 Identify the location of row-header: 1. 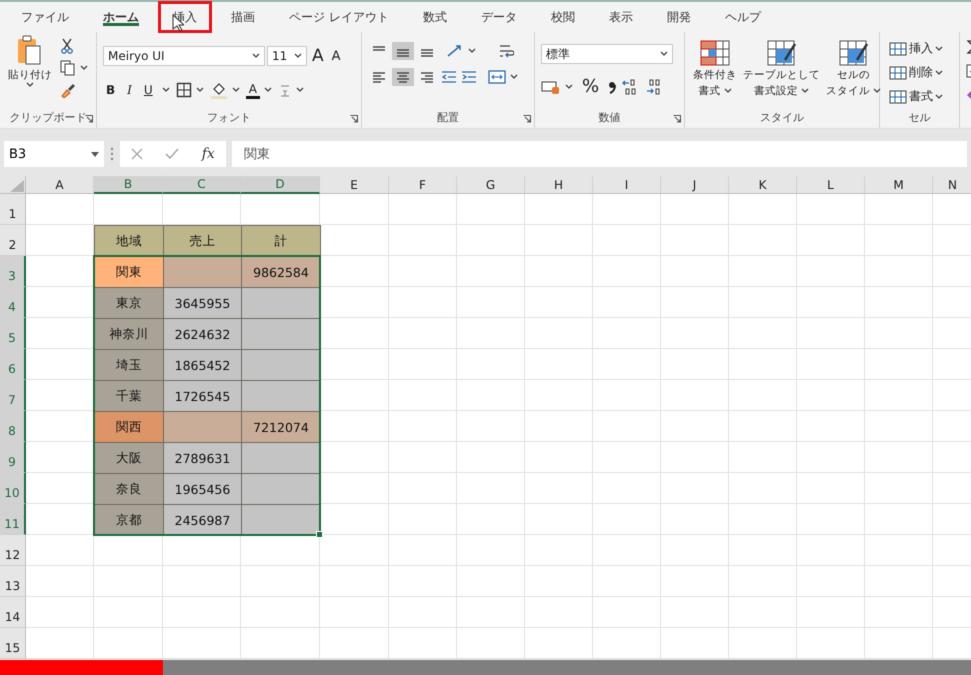
(13, 209).